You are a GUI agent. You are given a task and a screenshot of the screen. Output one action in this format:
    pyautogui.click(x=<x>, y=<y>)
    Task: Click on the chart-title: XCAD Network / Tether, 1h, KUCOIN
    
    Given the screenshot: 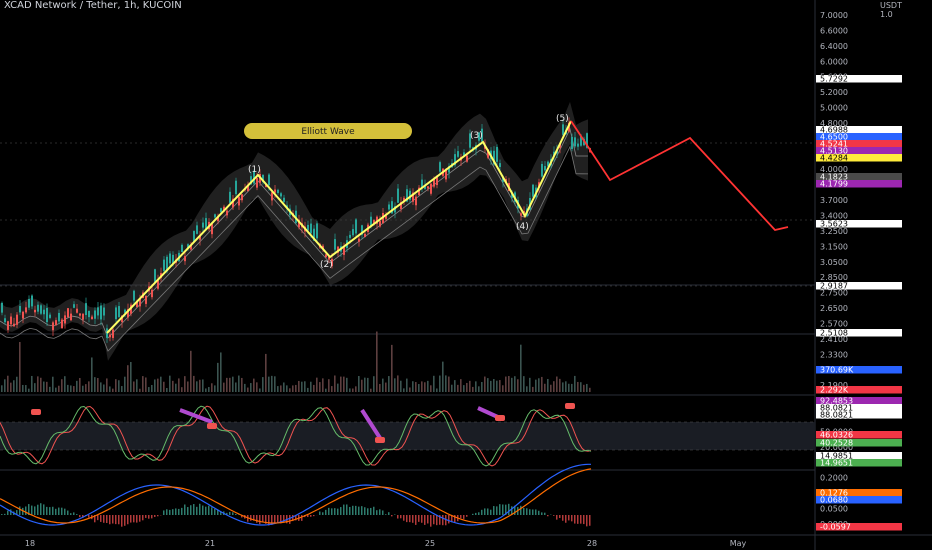 What is the action you would take?
    pyautogui.click(x=93, y=5)
    